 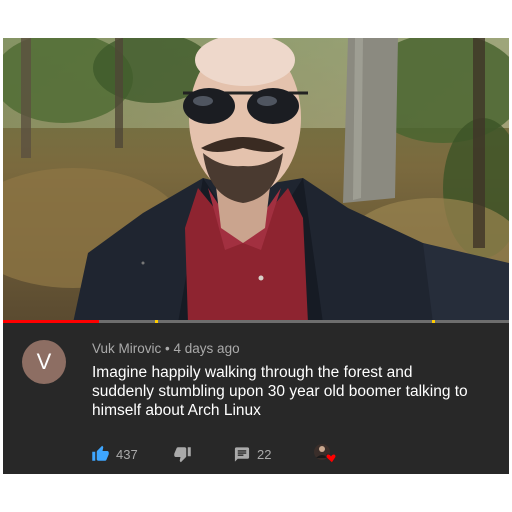 I want to click on dislike-button, so click(x=182, y=454).